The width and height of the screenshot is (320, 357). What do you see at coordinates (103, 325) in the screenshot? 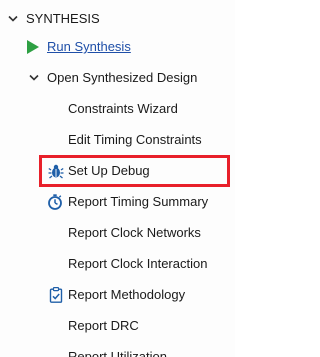
I see `report-drc-label: Report DRC` at bounding box center [103, 325].